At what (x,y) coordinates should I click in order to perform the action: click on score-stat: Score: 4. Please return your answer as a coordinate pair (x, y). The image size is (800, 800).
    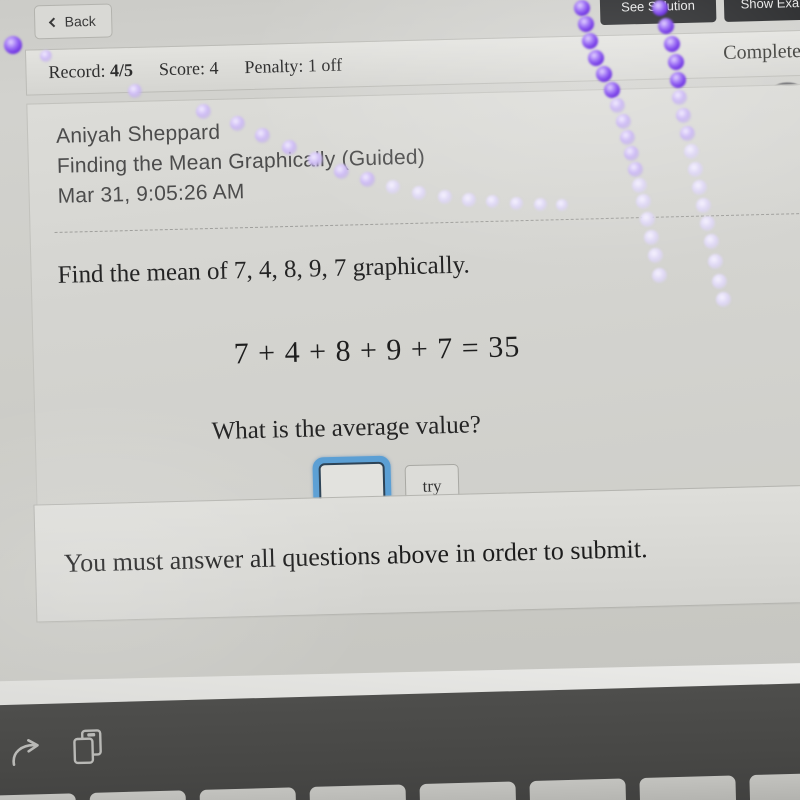
    Looking at the image, I should click on (189, 68).